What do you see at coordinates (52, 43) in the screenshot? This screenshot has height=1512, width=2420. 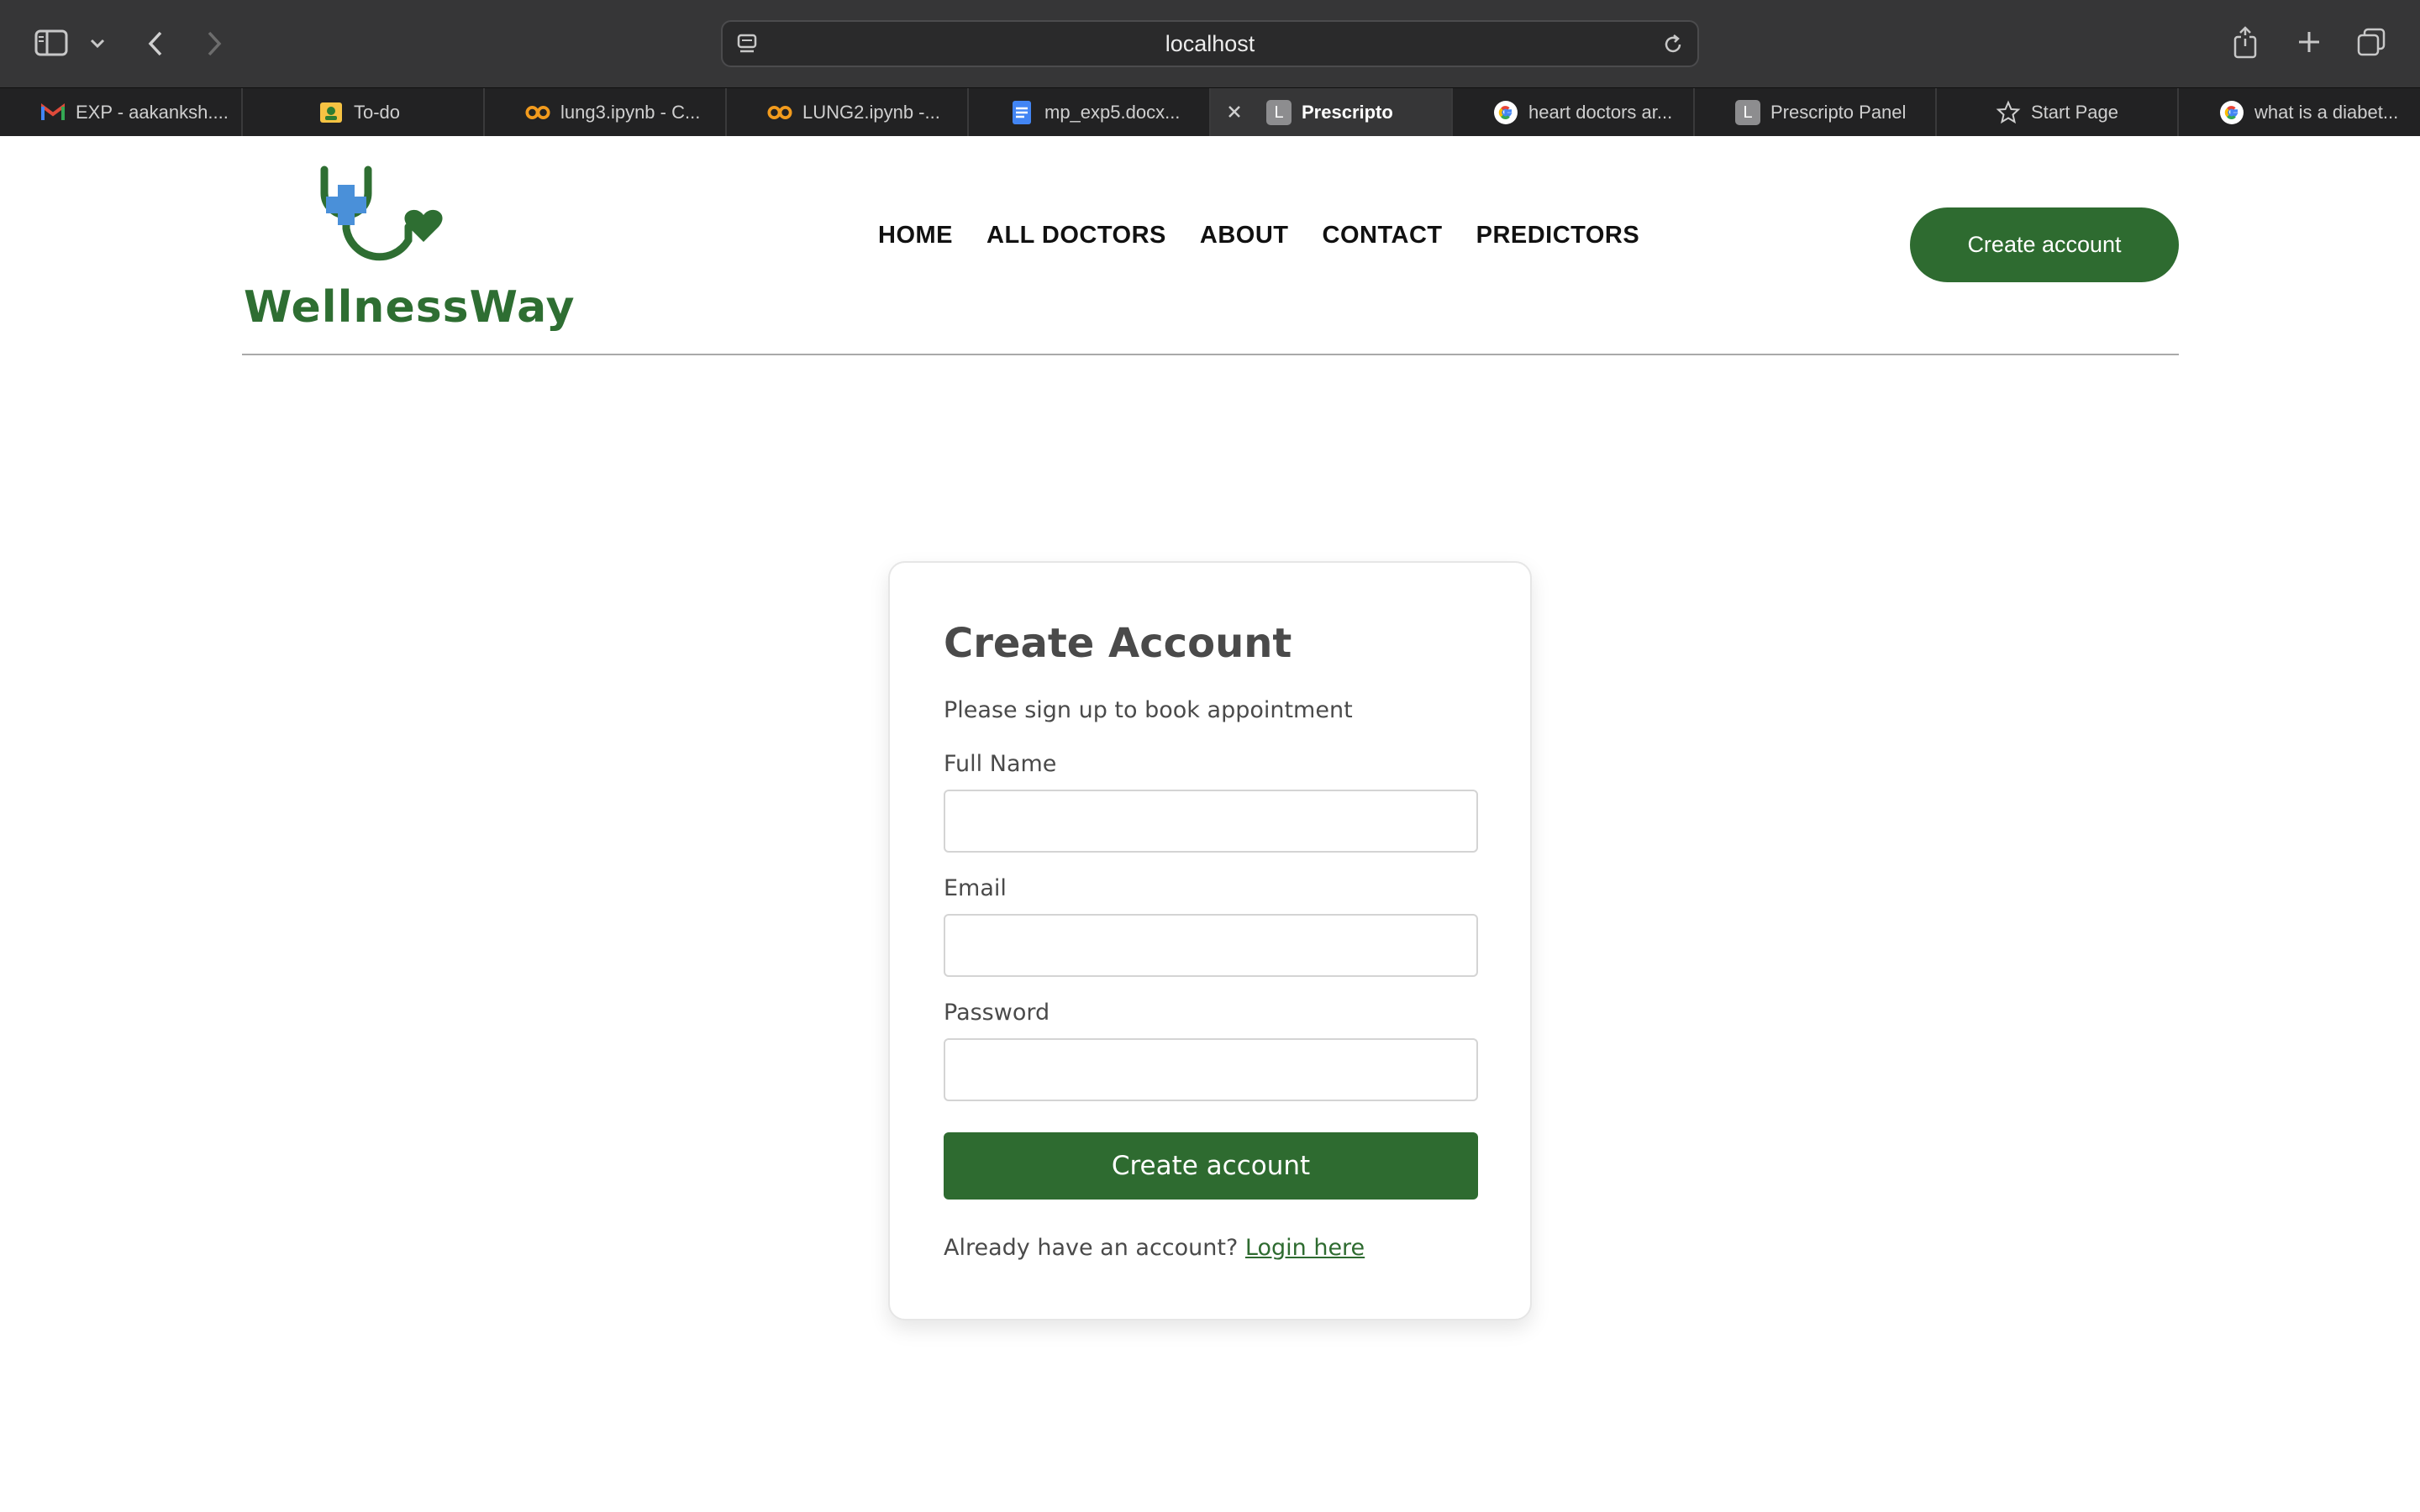 I see `sidebar-toggle-icon` at bounding box center [52, 43].